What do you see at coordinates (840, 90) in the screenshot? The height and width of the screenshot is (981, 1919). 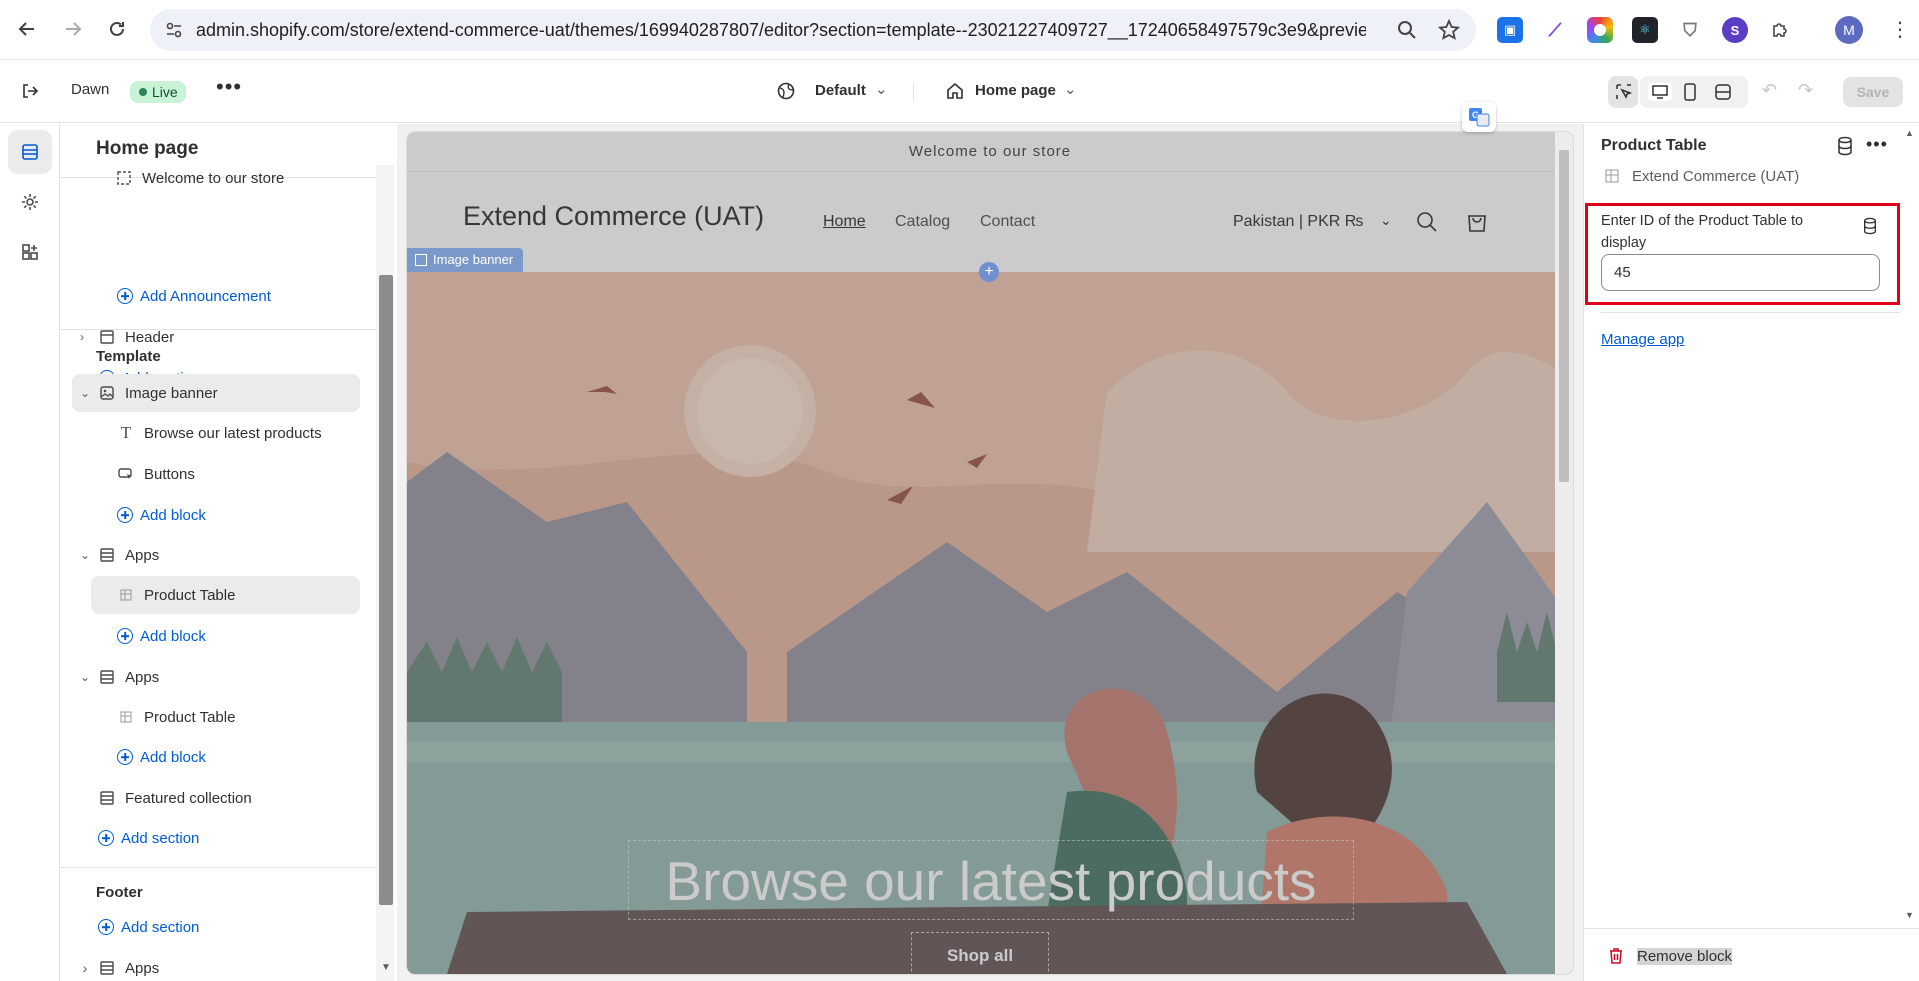 I see `default-selector: Default` at bounding box center [840, 90].